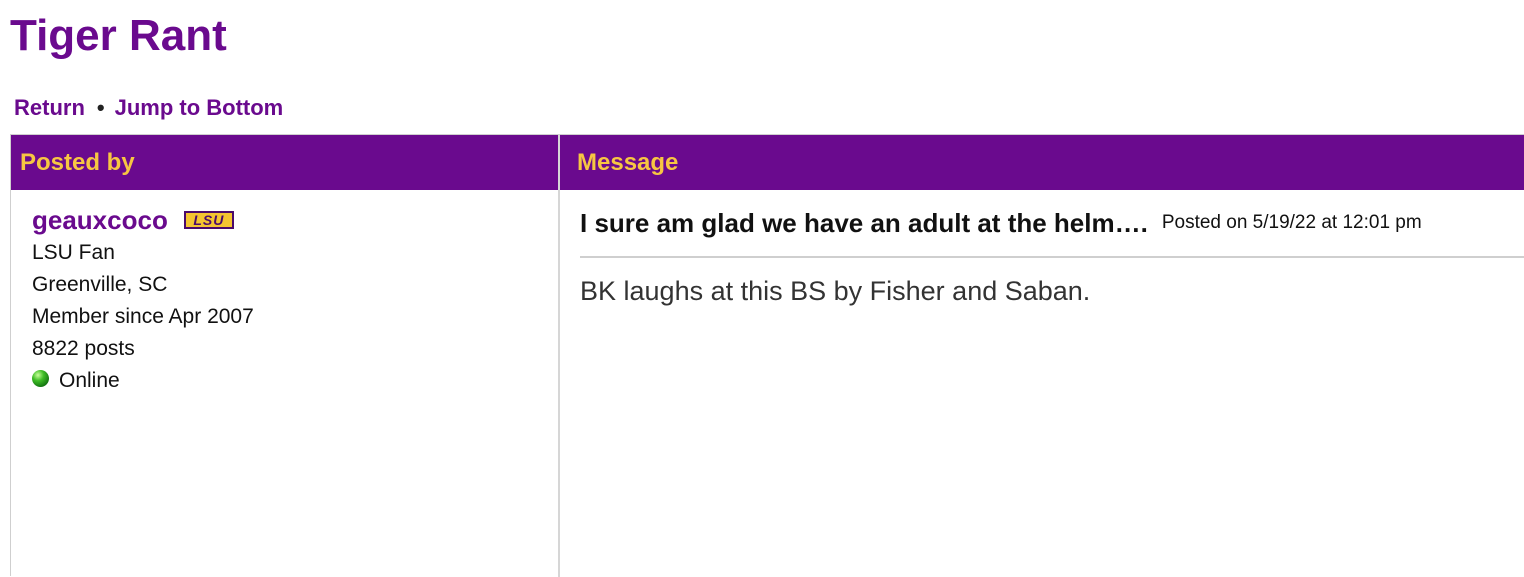 This screenshot has width=1524, height=577. What do you see at coordinates (40, 378) in the screenshot?
I see `green-dot-icon` at bounding box center [40, 378].